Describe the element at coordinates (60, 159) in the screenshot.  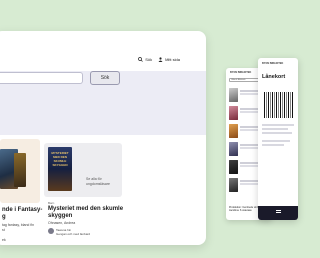
I see `book-cover-title: MYSTERIET MED DEN SKUMLE SKYGGEN` at that location.